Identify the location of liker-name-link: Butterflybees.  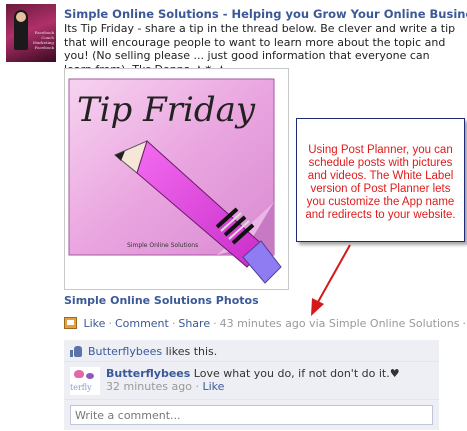
(125, 351).